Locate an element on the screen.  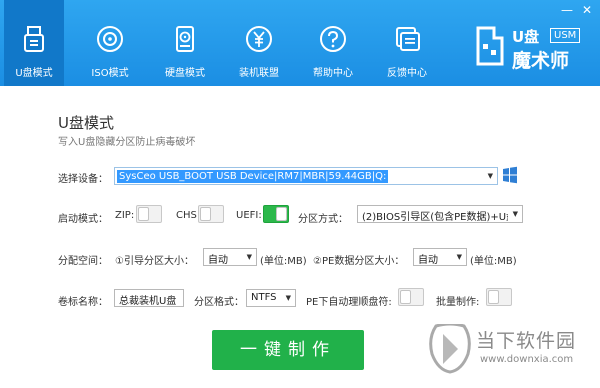
close-button: ✕ is located at coordinates (587, 10).